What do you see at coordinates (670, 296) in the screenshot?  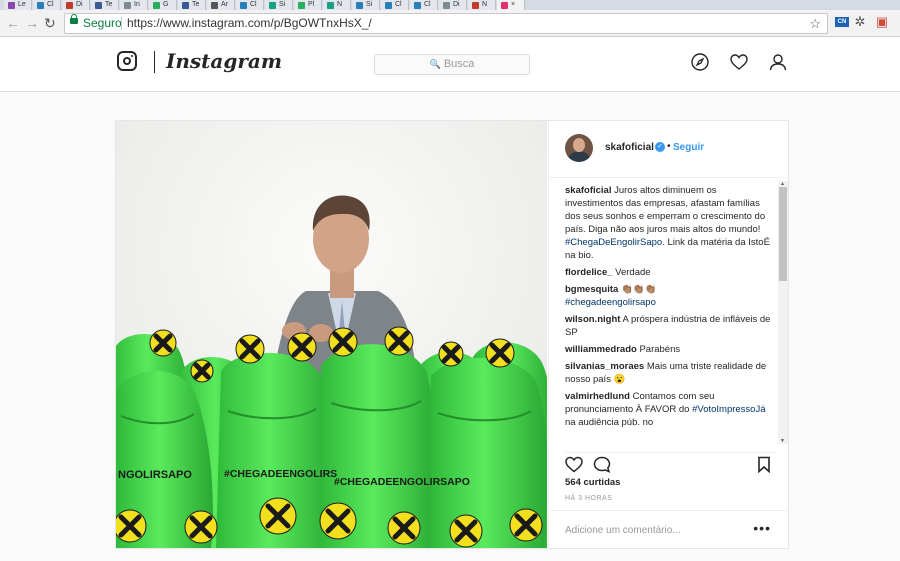 I see `list-item: bgmesquita 👏🏽👏🏽👏🏽 #chegadeengolirsapo` at bounding box center [670, 296].